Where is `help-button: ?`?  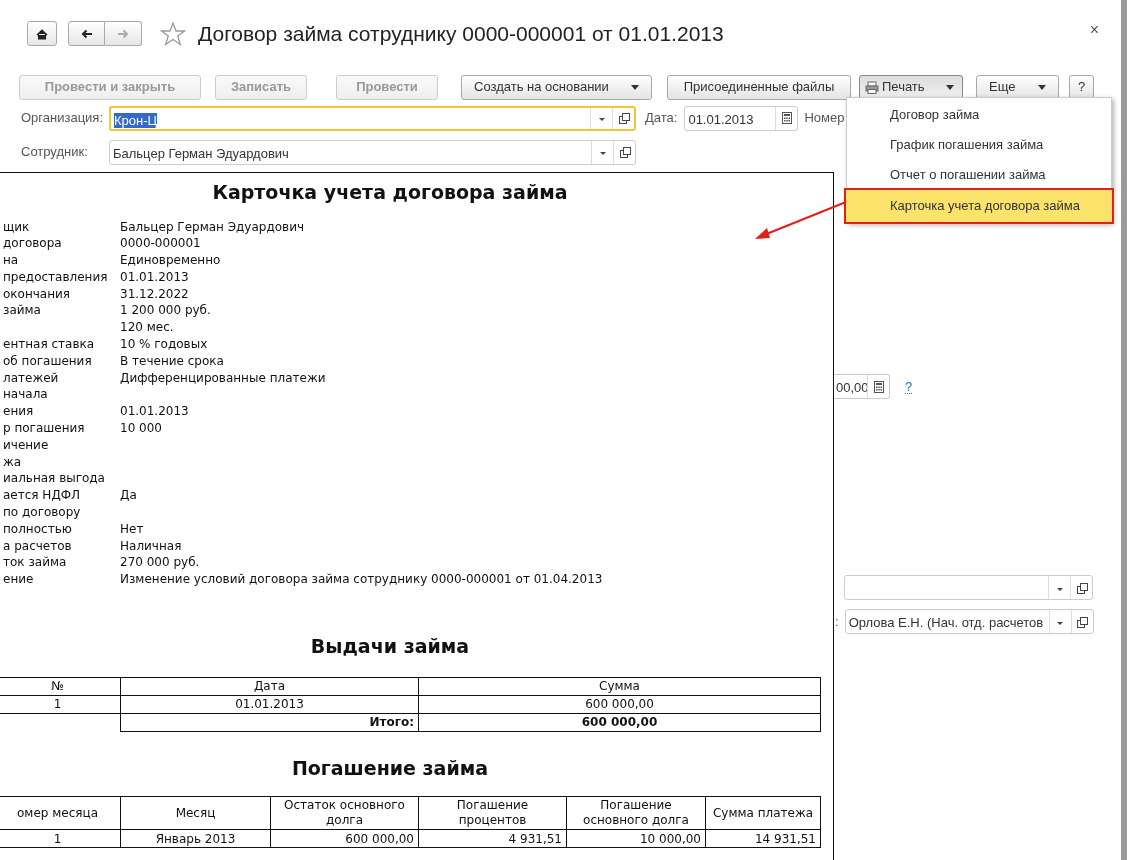
help-button: ? is located at coordinates (1081, 87).